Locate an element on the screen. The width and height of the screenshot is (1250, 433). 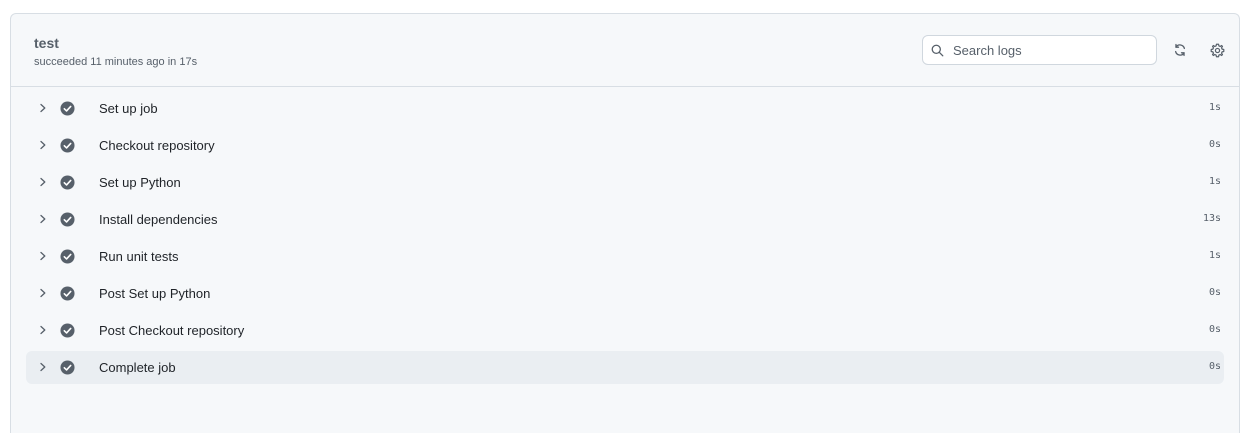
settings-button is located at coordinates (1217, 50).